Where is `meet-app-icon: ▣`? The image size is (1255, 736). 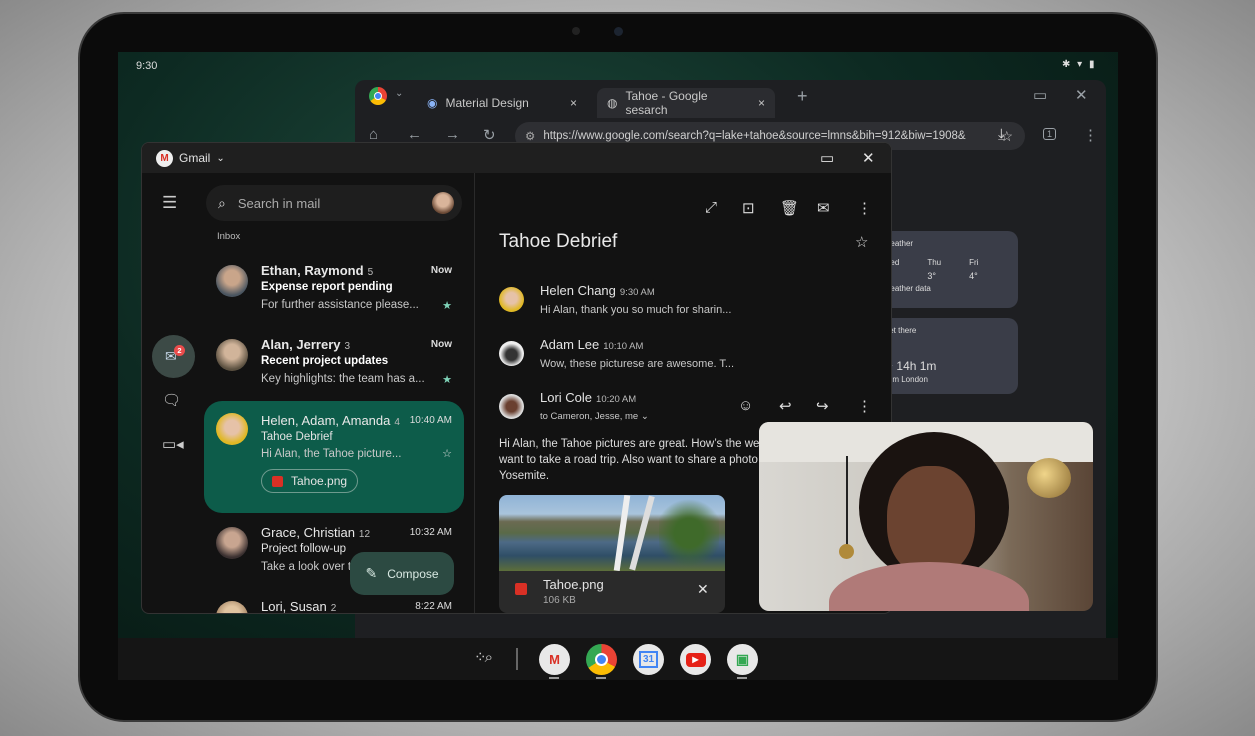
meet-app-icon: ▣ is located at coordinates (742, 659).